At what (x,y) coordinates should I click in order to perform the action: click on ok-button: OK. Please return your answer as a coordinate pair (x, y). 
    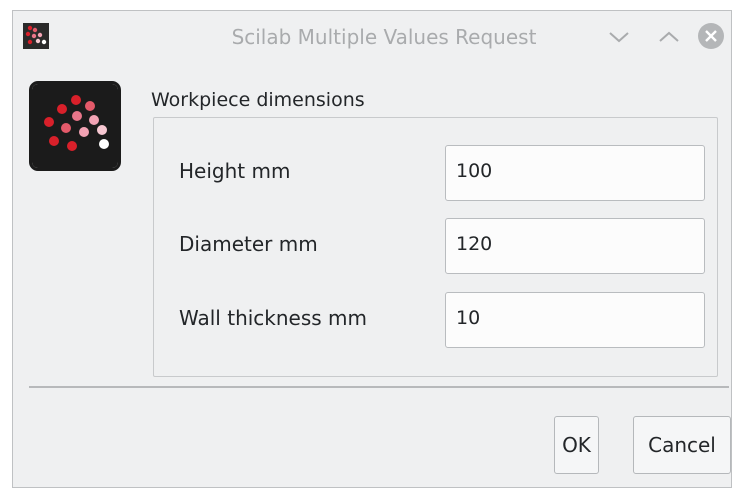
    Looking at the image, I should click on (576, 445).